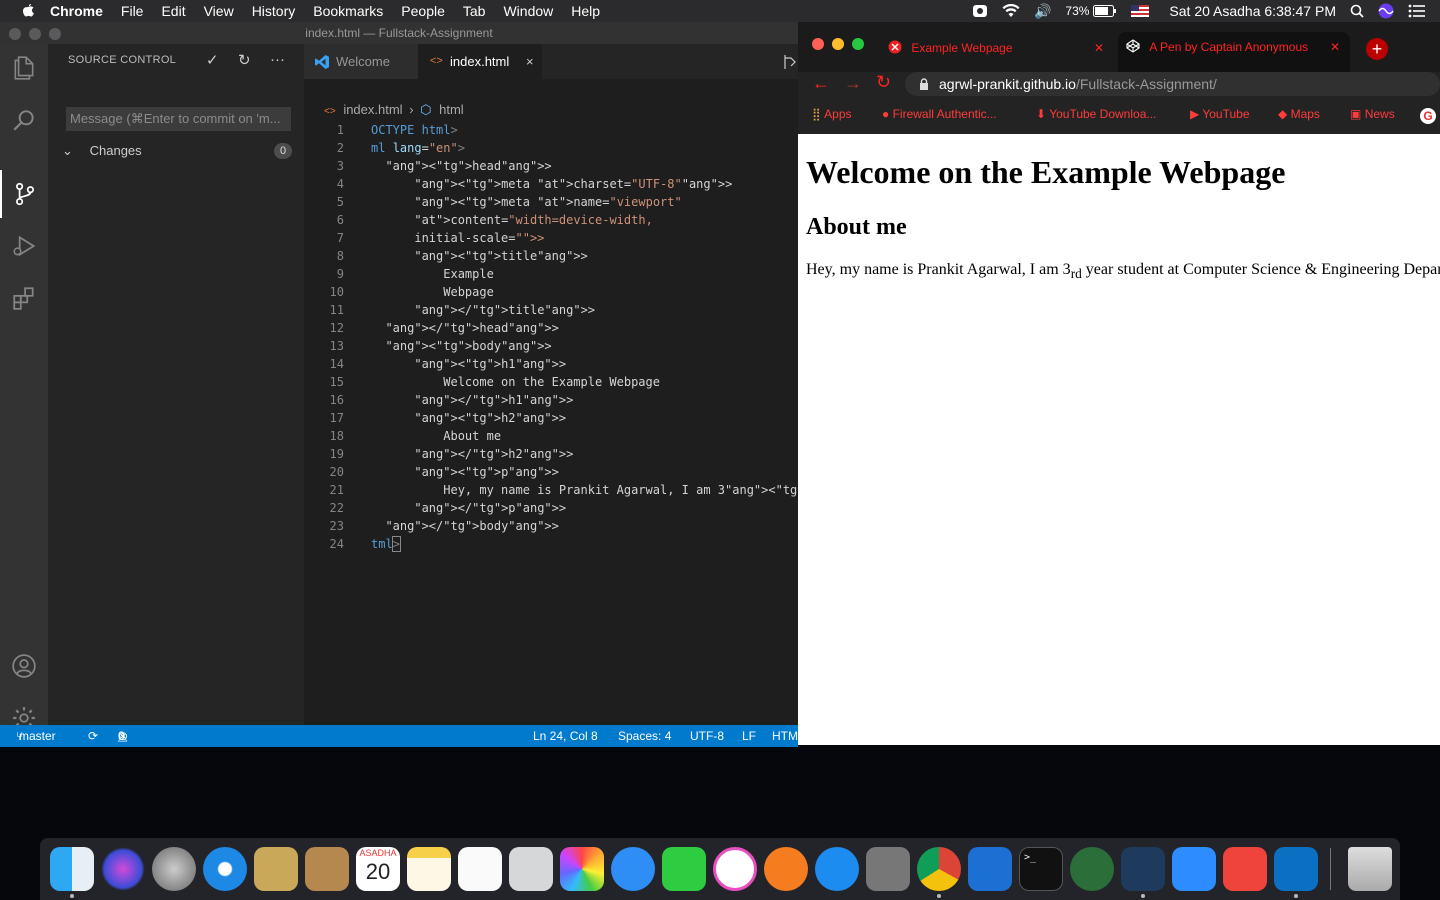 This screenshot has height=900, width=1440. I want to click on code-line: "ang"><"tg">head"ang">>, so click(461, 166).